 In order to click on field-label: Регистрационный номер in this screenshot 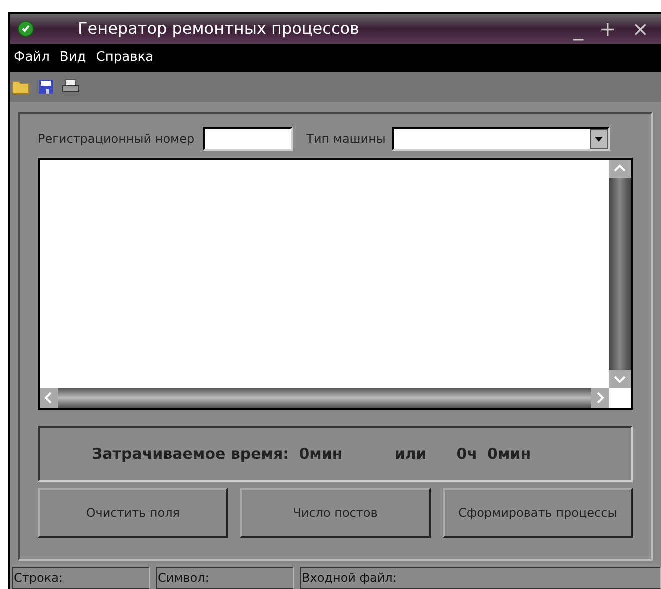, I will do `click(116, 139)`.